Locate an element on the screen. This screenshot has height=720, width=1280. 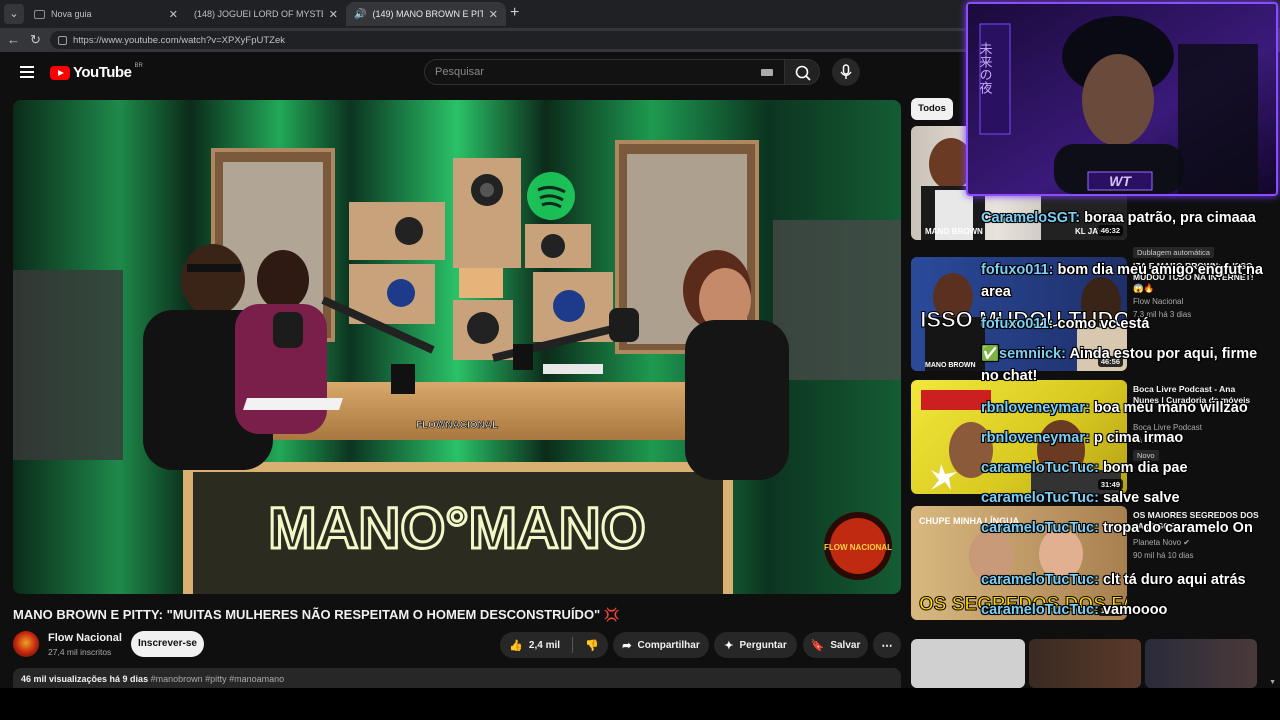
ask-label: Perguntar is located at coordinates (763, 645).